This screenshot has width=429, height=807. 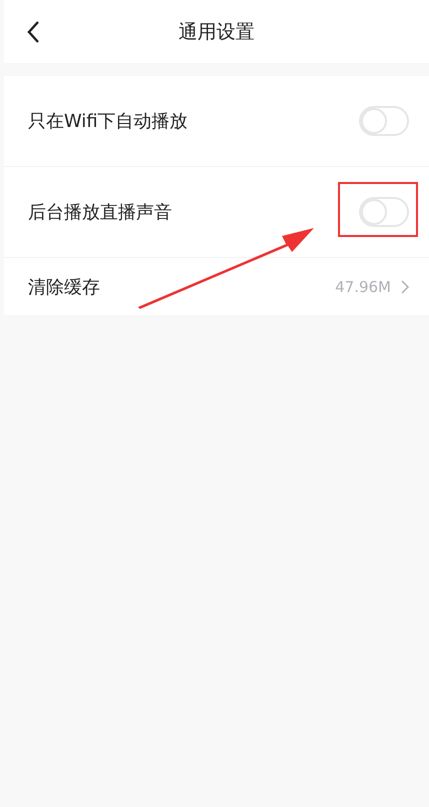 What do you see at coordinates (363, 287) in the screenshot?
I see `cache-size: 47.96M` at bounding box center [363, 287].